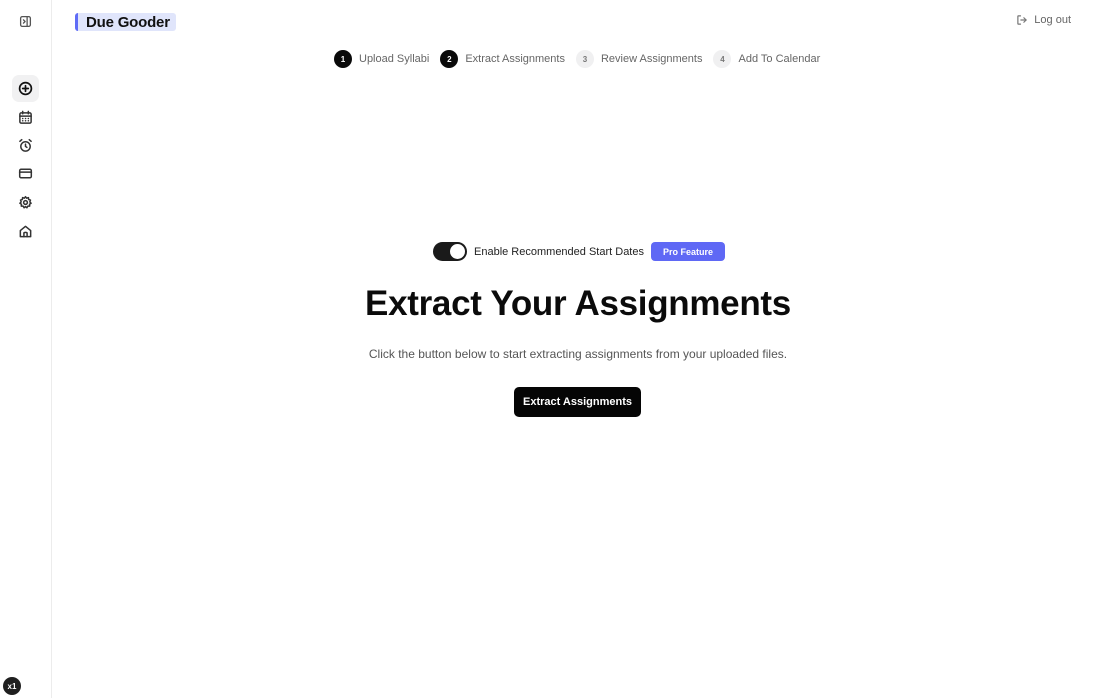 The image size is (1104, 698). What do you see at coordinates (26, 349) in the screenshot?
I see `sidebar: x1` at bounding box center [26, 349].